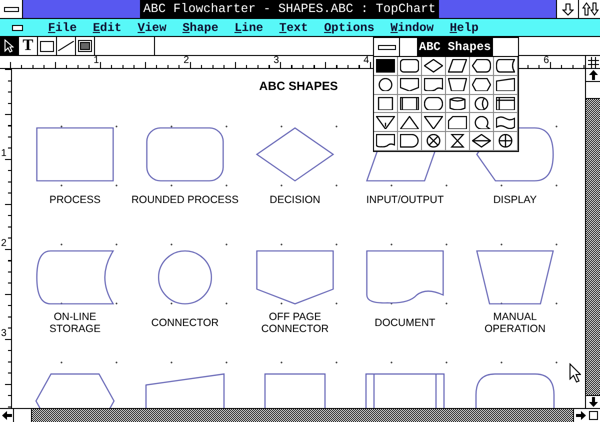  I want to click on square-icon, so click(593, 415).